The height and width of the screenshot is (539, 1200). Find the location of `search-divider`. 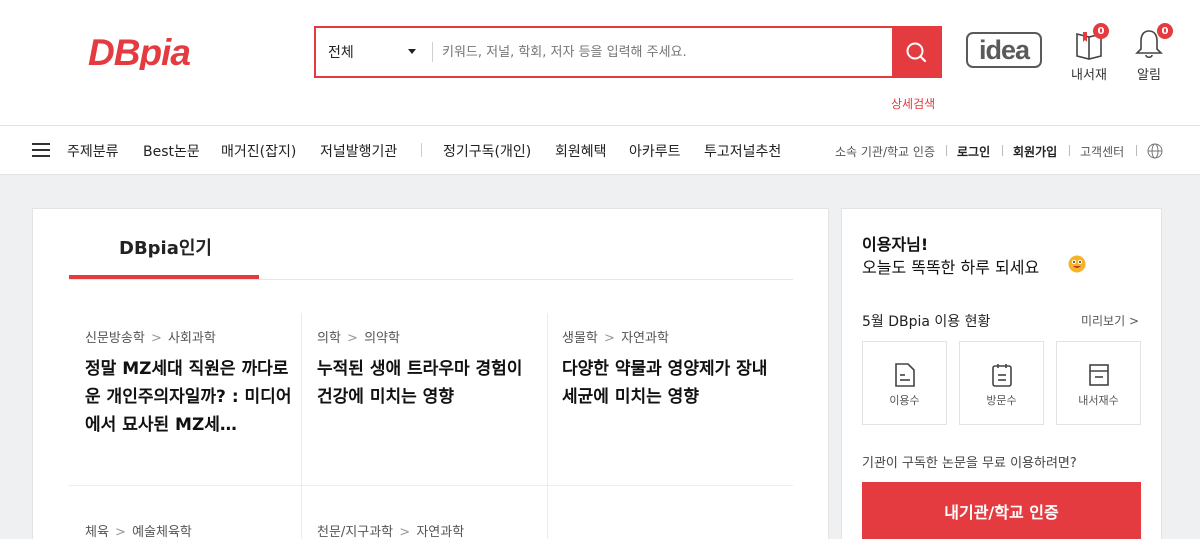

search-divider is located at coordinates (432, 52).